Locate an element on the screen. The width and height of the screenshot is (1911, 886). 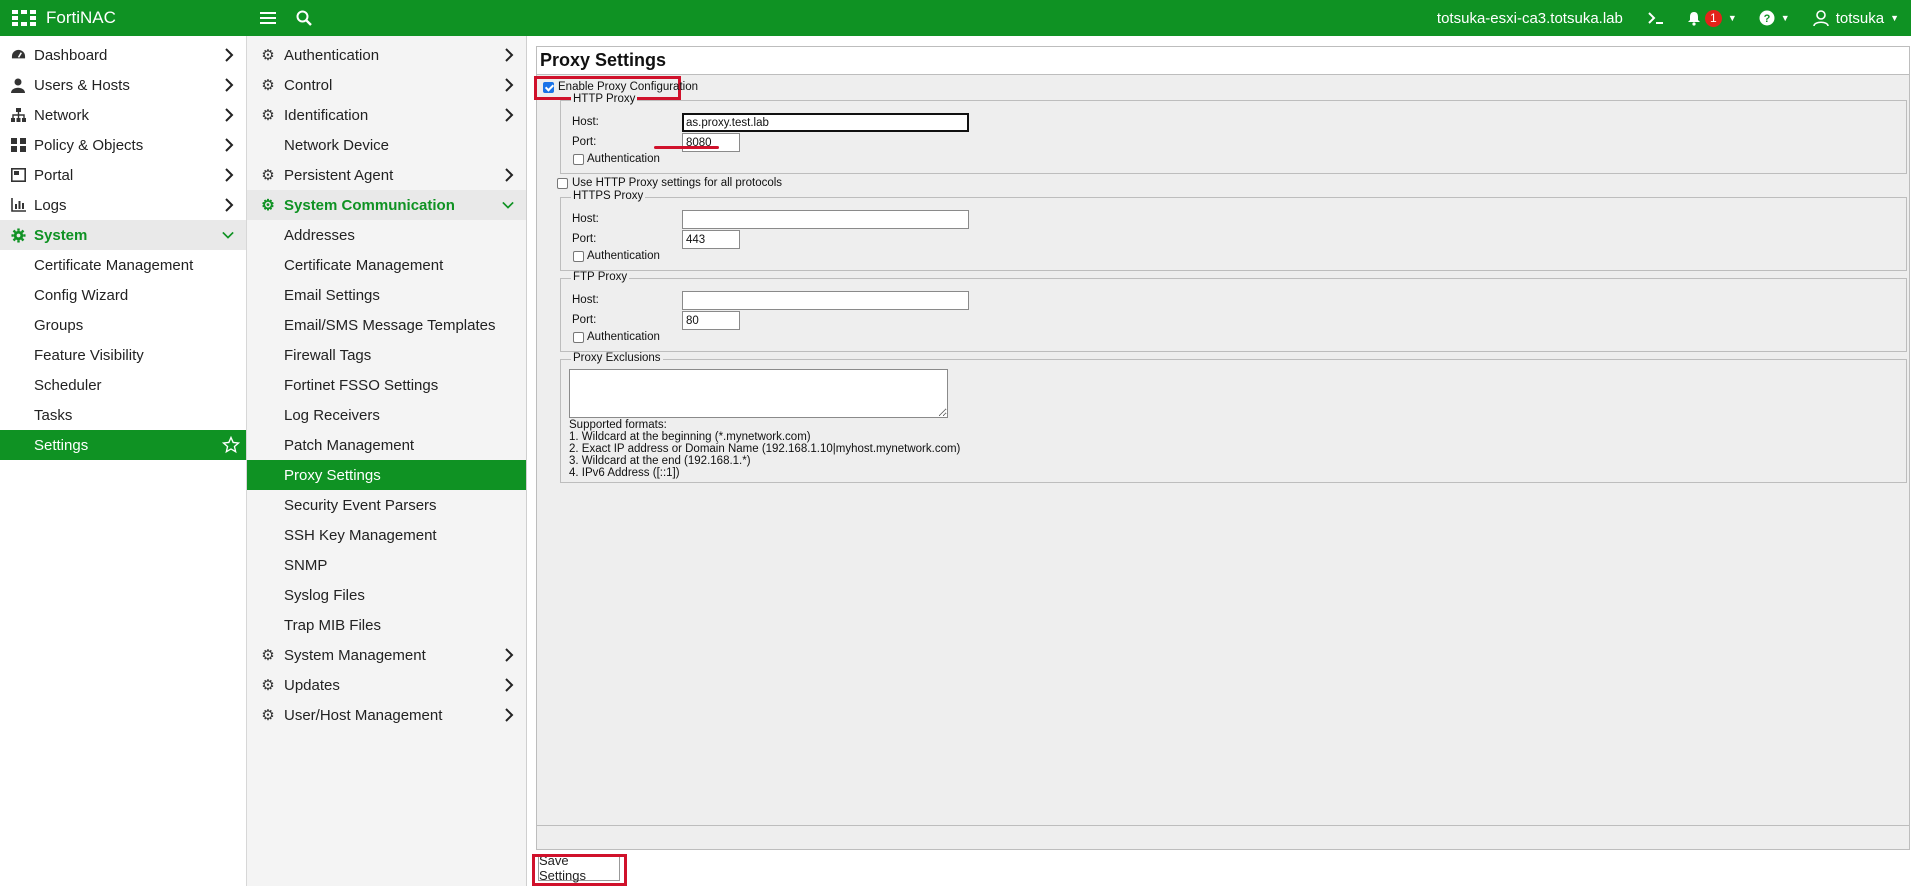
nav-logs: Logs is located at coordinates (123, 205).